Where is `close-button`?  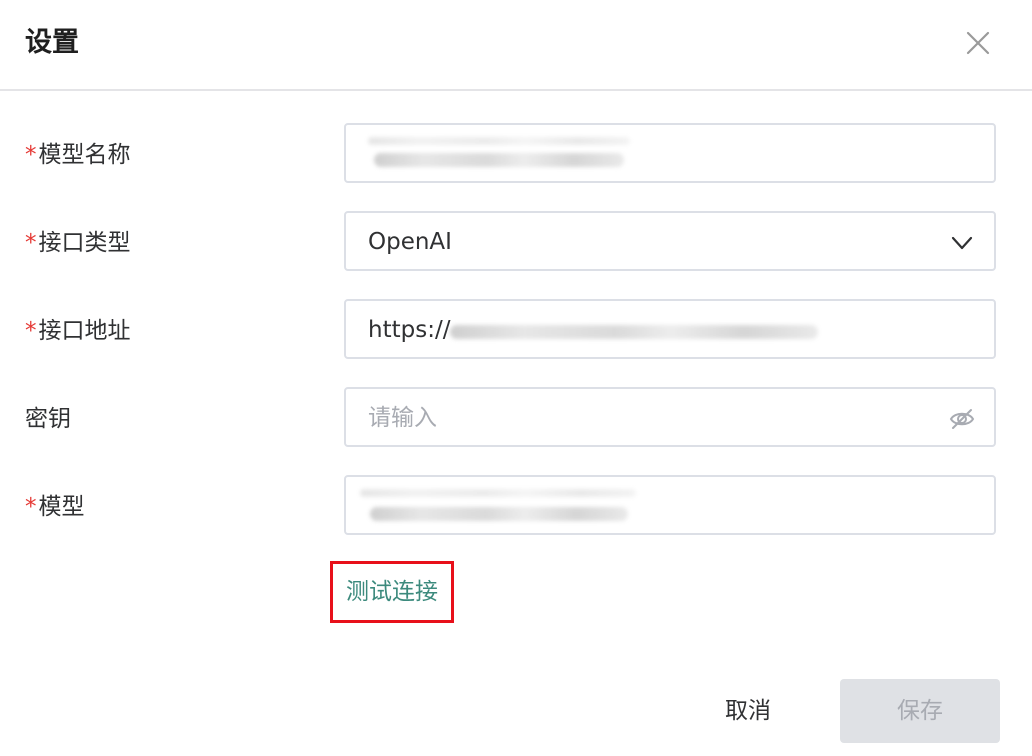 close-button is located at coordinates (978, 43).